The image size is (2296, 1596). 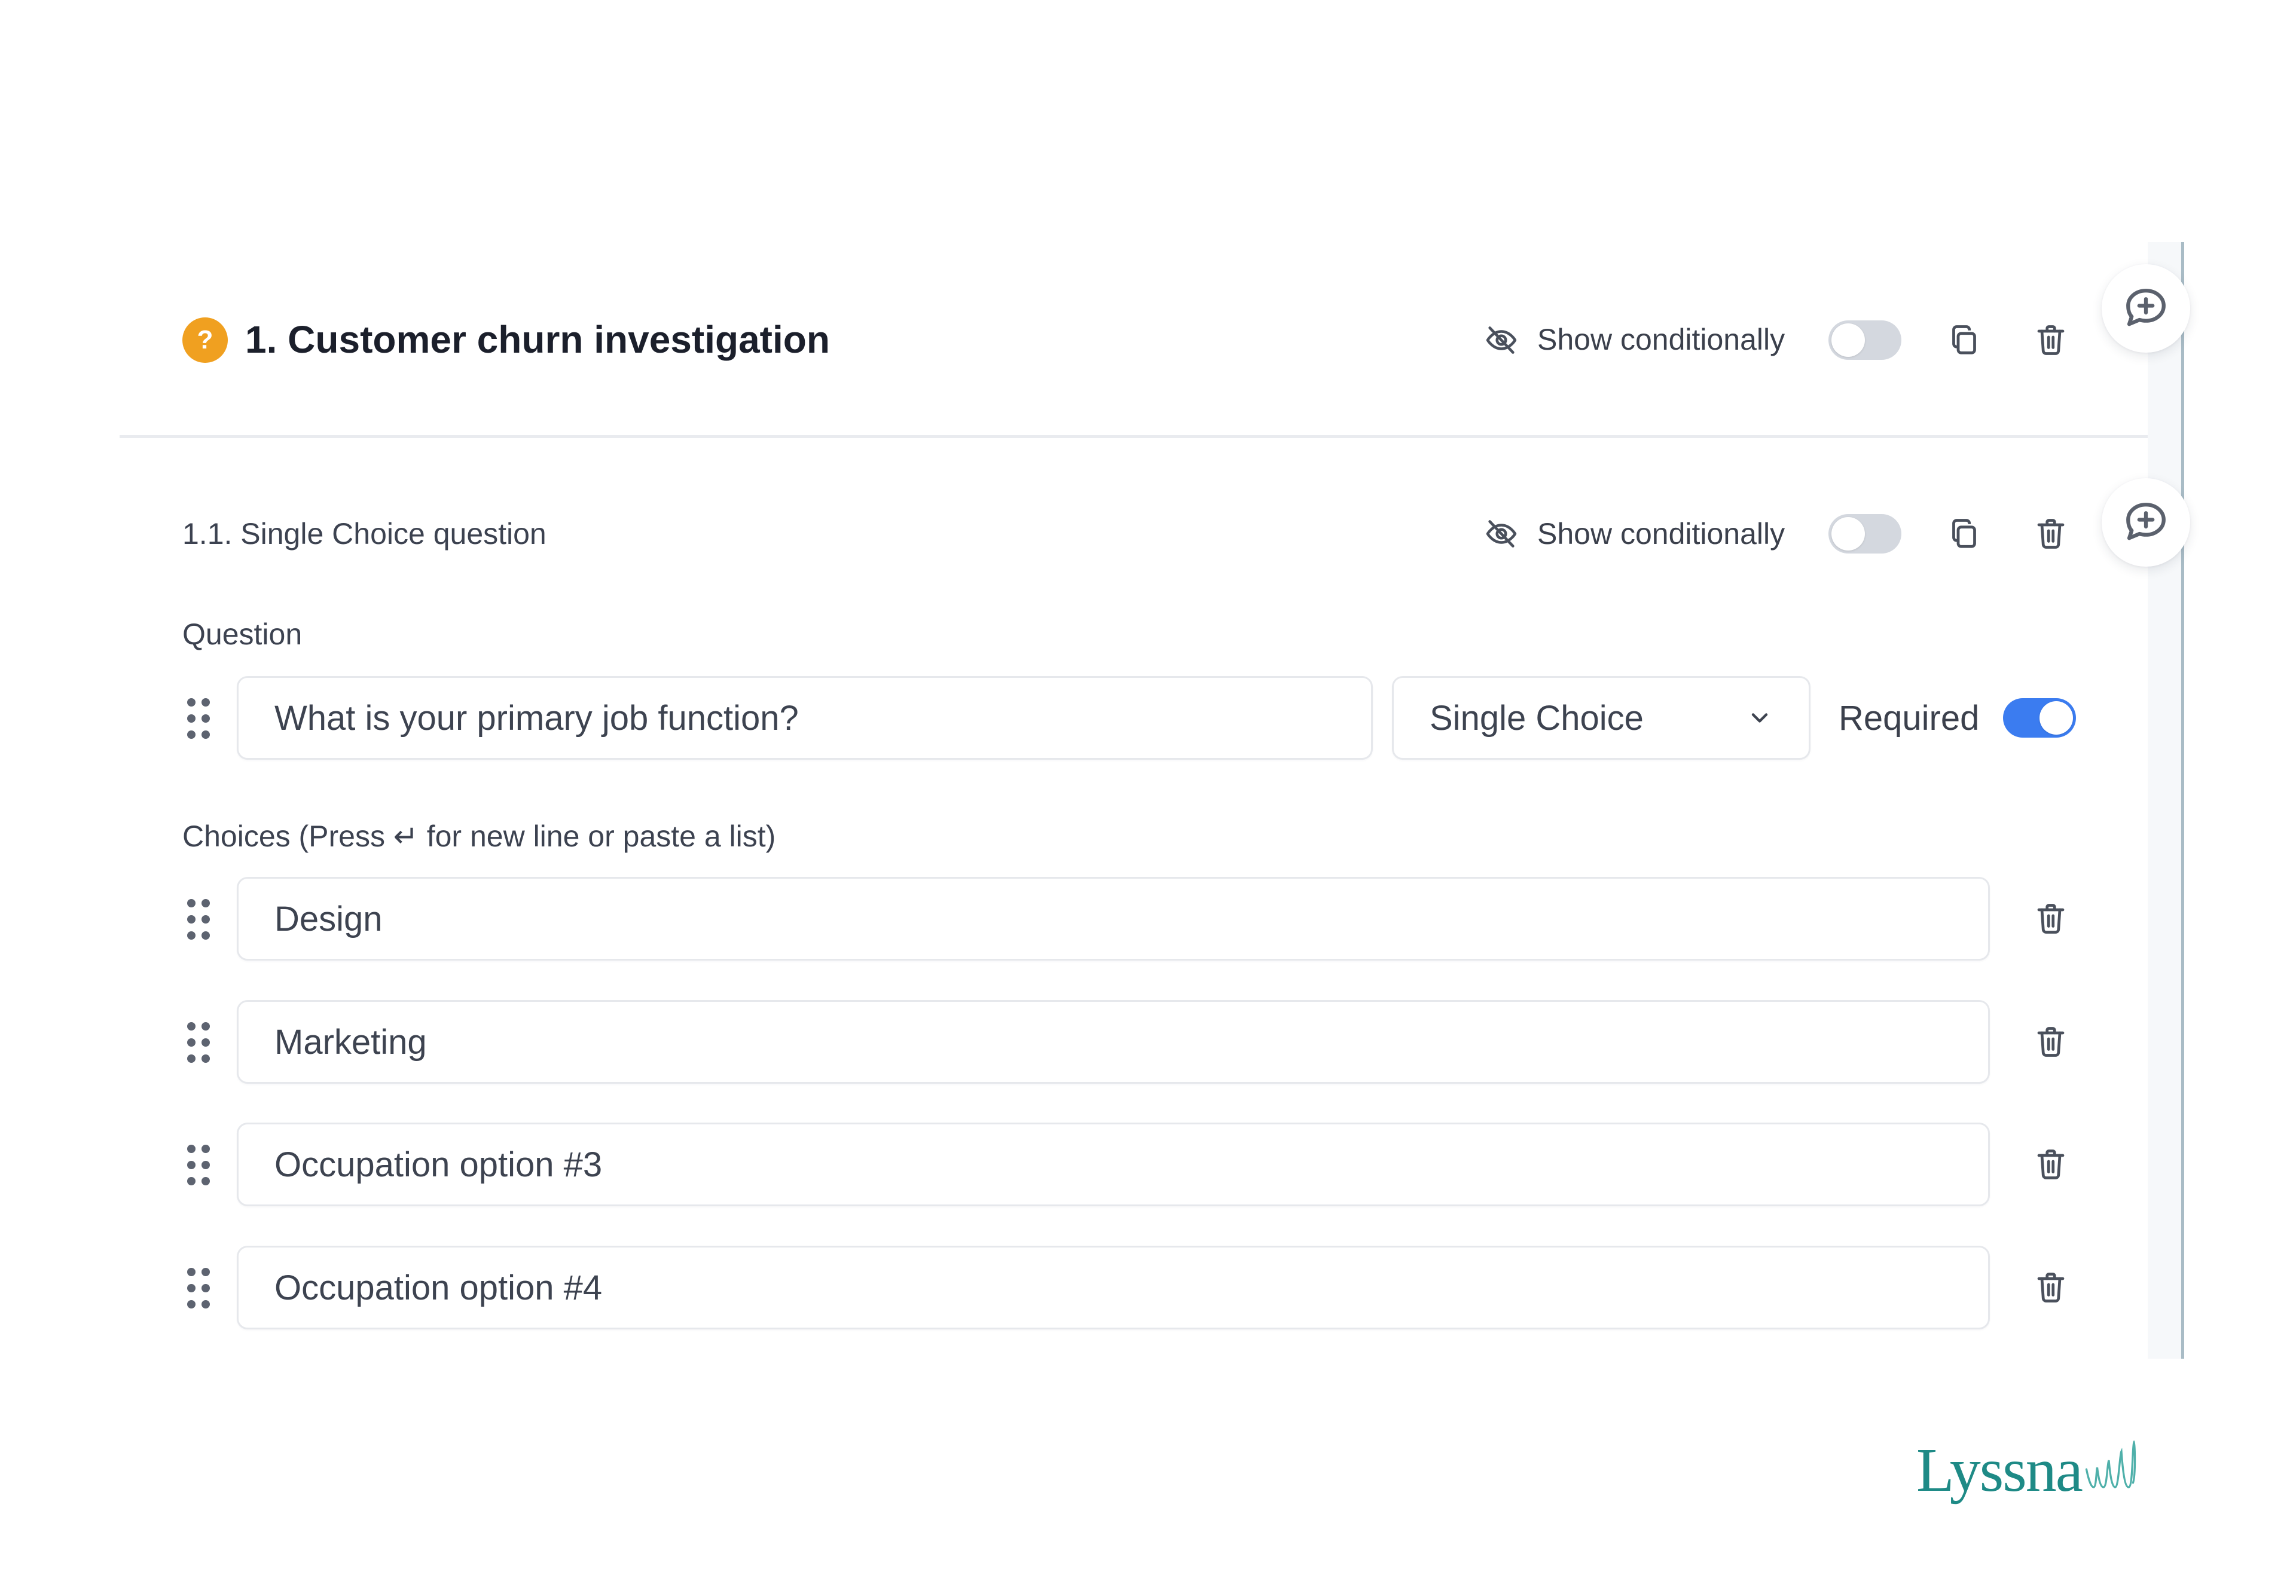 What do you see at coordinates (1113, 1164) in the screenshot?
I see `choice-input: Occupation option #3` at bounding box center [1113, 1164].